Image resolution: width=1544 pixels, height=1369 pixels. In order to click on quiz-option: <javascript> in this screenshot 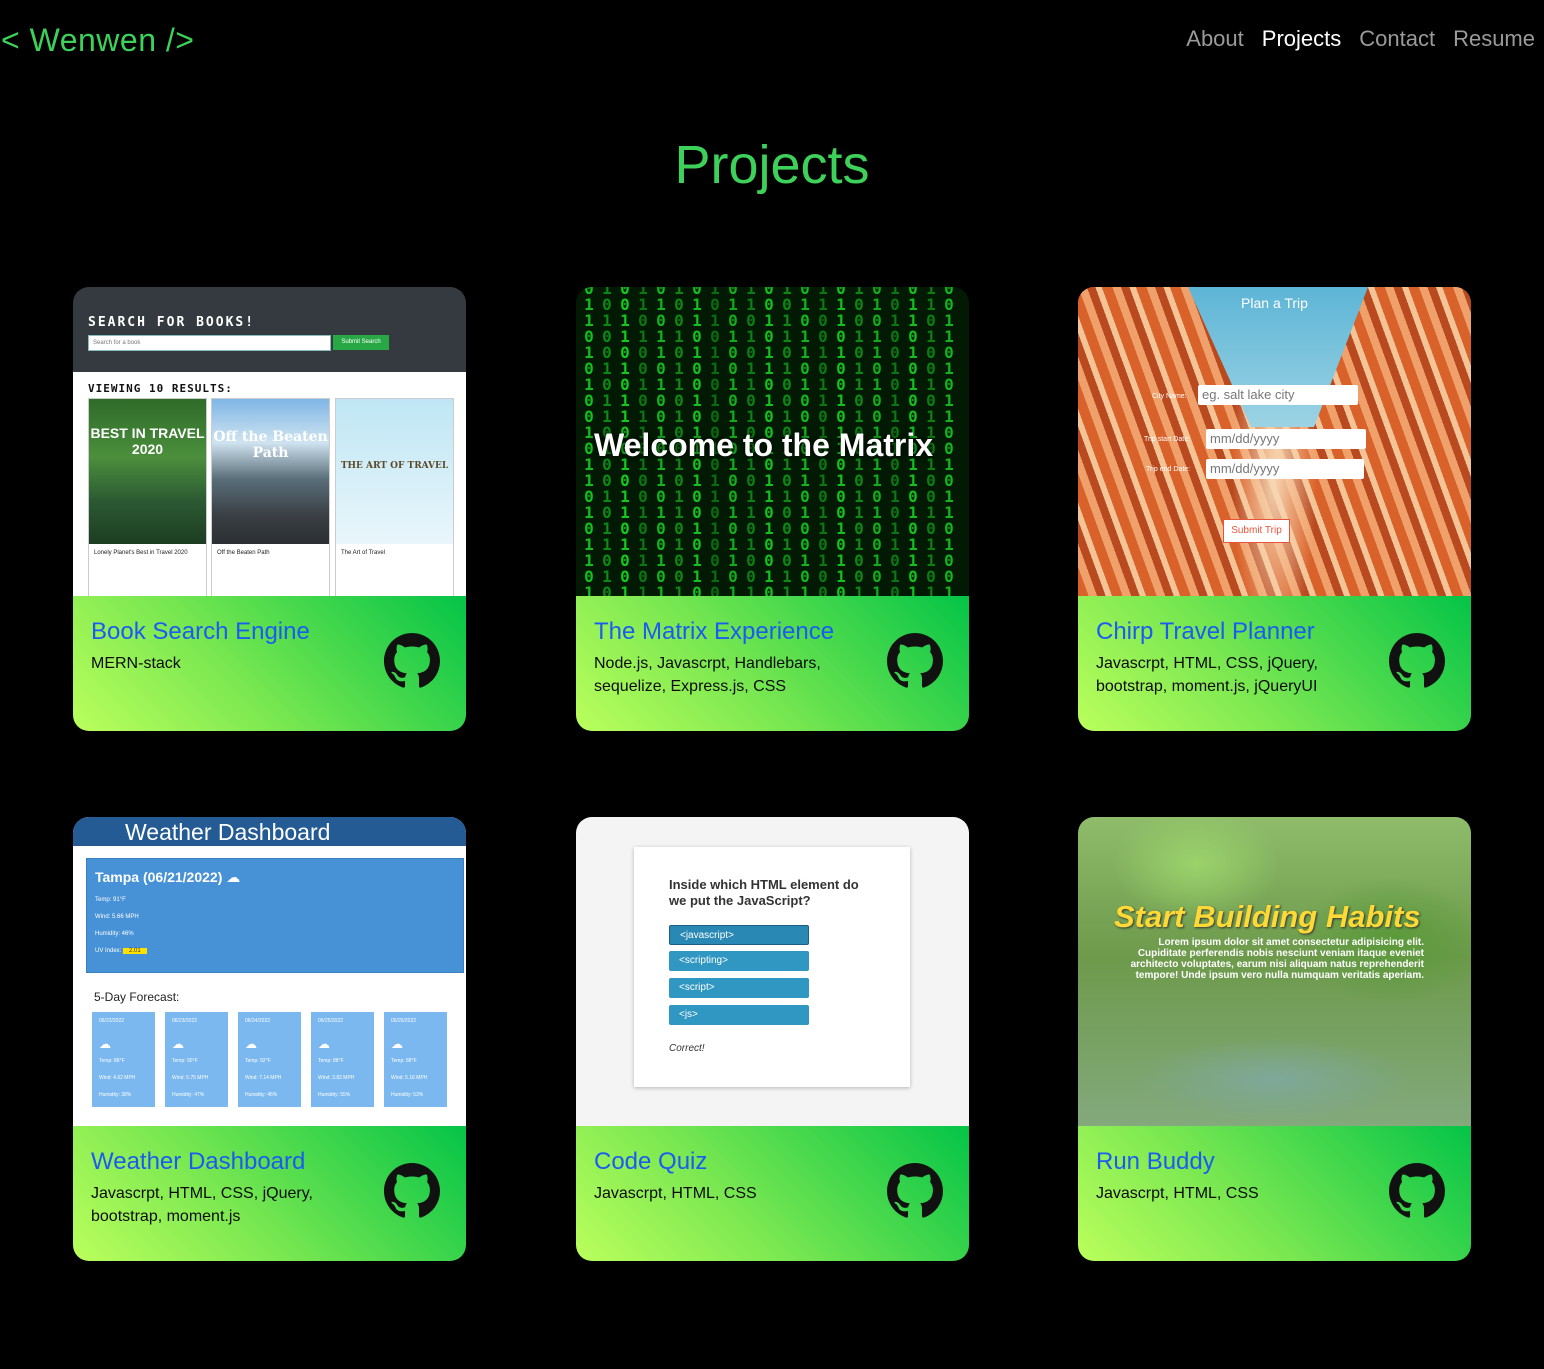, I will do `click(739, 935)`.